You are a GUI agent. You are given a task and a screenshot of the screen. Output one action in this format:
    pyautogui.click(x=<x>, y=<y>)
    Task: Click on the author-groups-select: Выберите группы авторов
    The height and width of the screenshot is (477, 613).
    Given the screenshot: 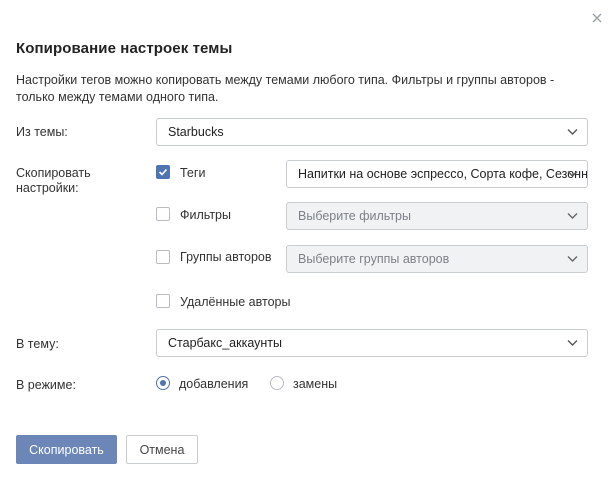 What is the action you would take?
    pyautogui.click(x=437, y=259)
    